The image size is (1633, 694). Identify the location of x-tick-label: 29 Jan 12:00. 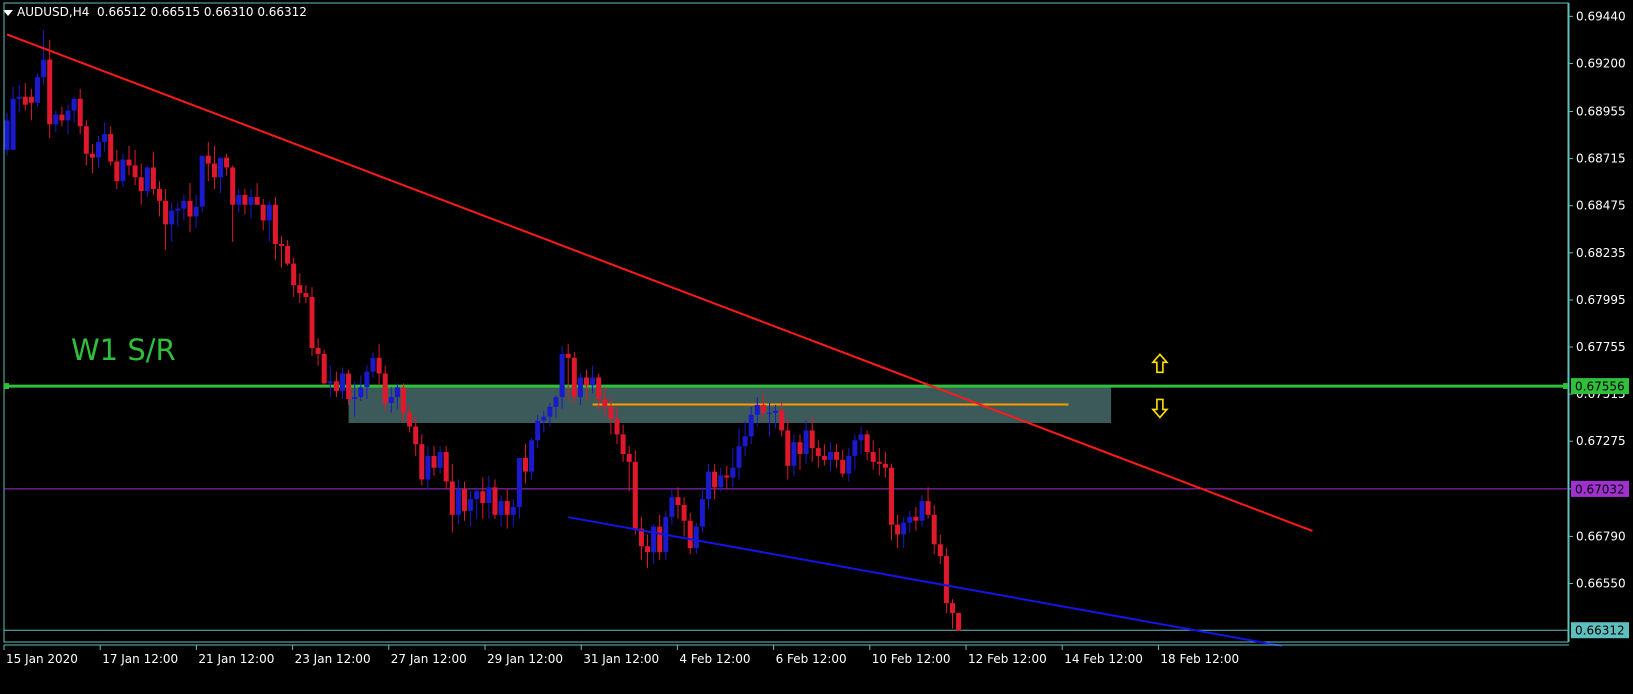
(525, 659).